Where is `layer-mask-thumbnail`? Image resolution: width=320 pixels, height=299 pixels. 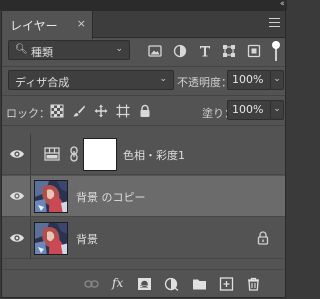
layer-mask-thumbnail is located at coordinates (100, 154).